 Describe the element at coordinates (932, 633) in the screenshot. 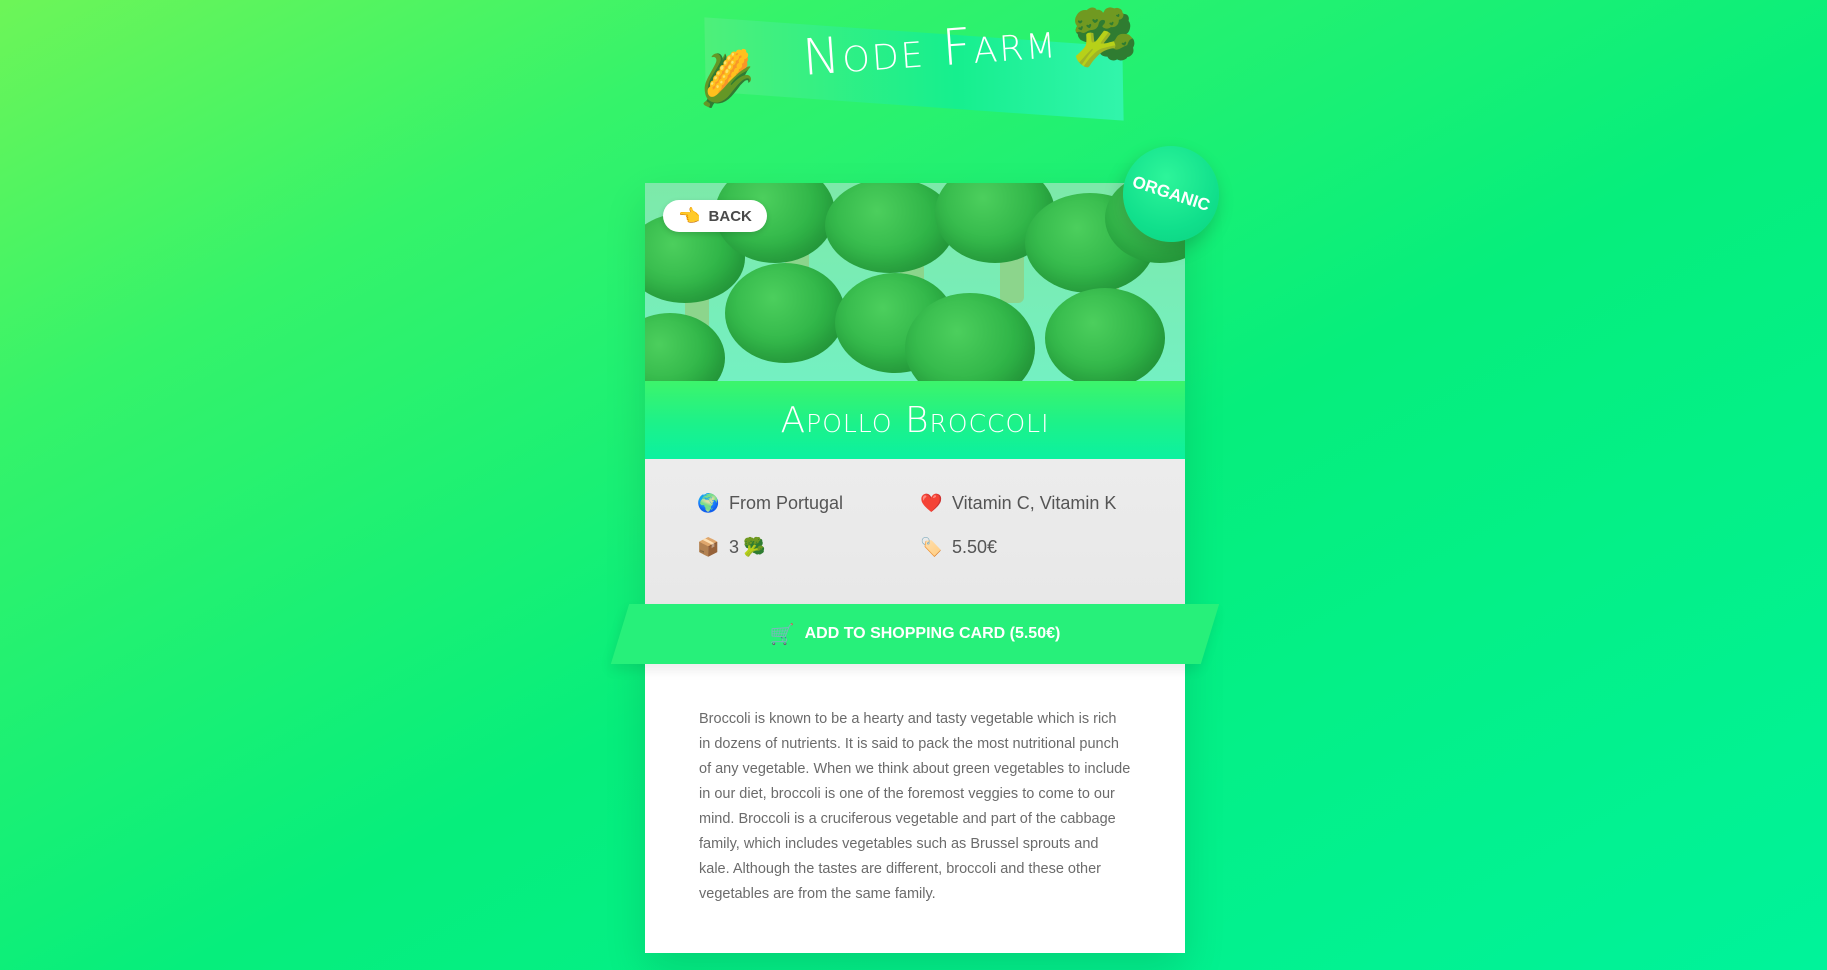

I see `add-to-cart-label: ADD TO SHOPPING CARD (5.50€)` at that location.